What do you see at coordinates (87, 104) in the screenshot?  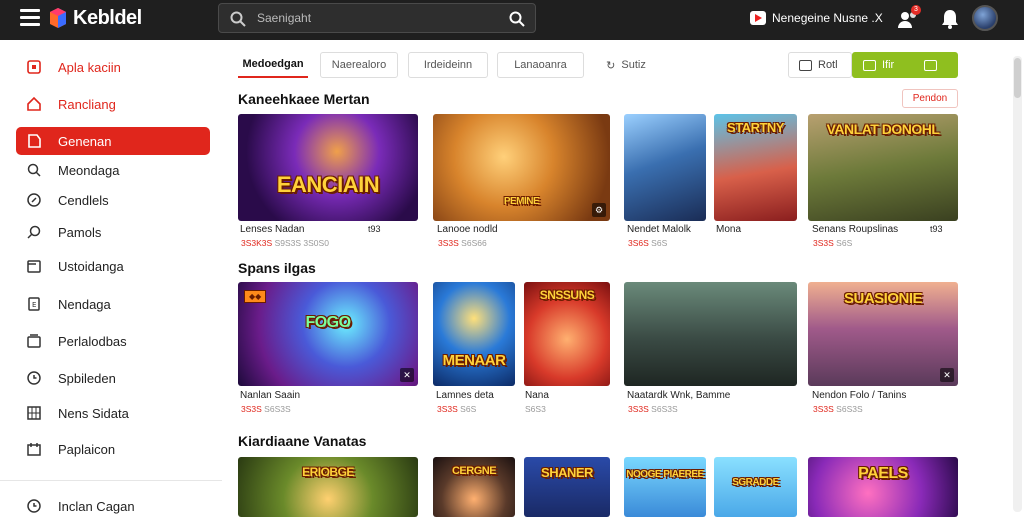 I see `sidebar-item-label: Rancliang` at bounding box center [87, 104].